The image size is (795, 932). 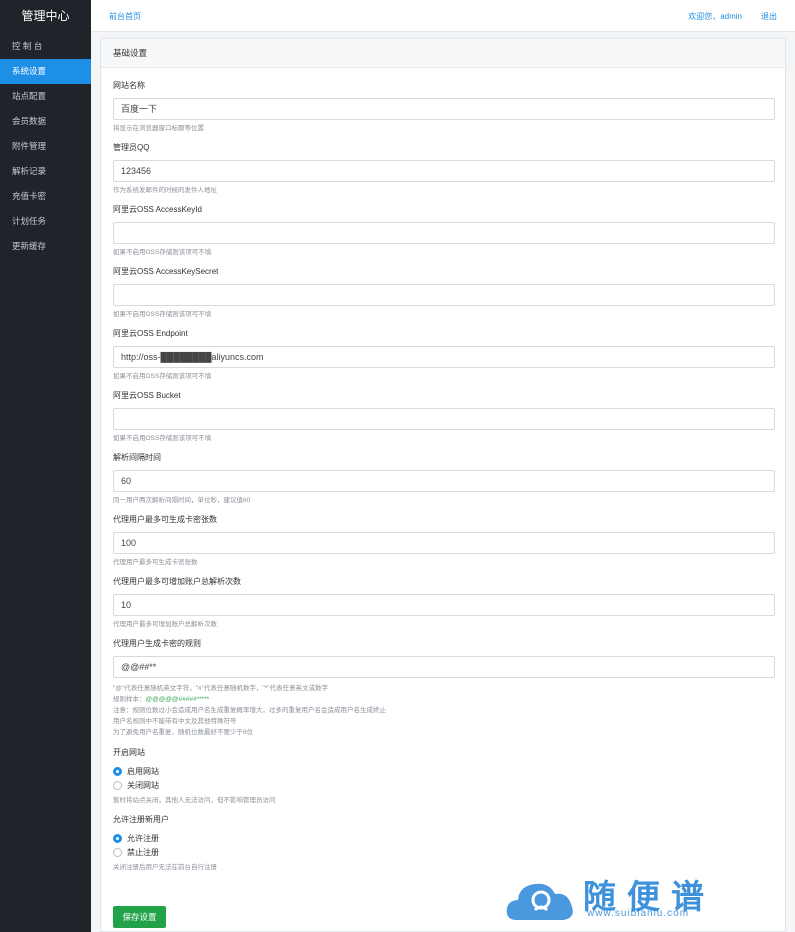 I want to click on site-open-close-label: 关闭网站, so click(x=143, y=785).